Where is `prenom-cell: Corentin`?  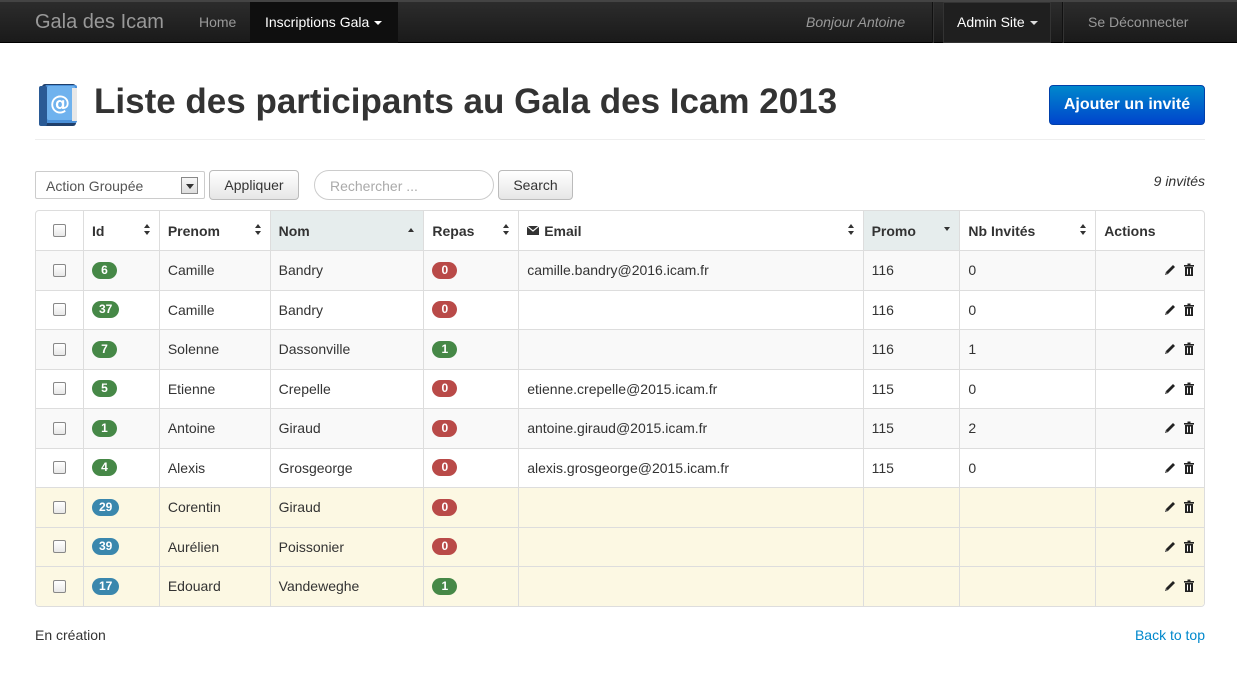
prenom-cell: Corentin is located at coordinates (214, 507).